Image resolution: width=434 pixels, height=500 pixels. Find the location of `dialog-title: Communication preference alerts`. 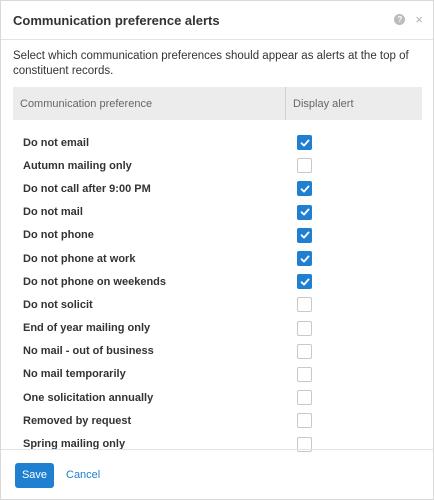

dialog-title: Communication preference alerts is located at coordinates (116, 20).